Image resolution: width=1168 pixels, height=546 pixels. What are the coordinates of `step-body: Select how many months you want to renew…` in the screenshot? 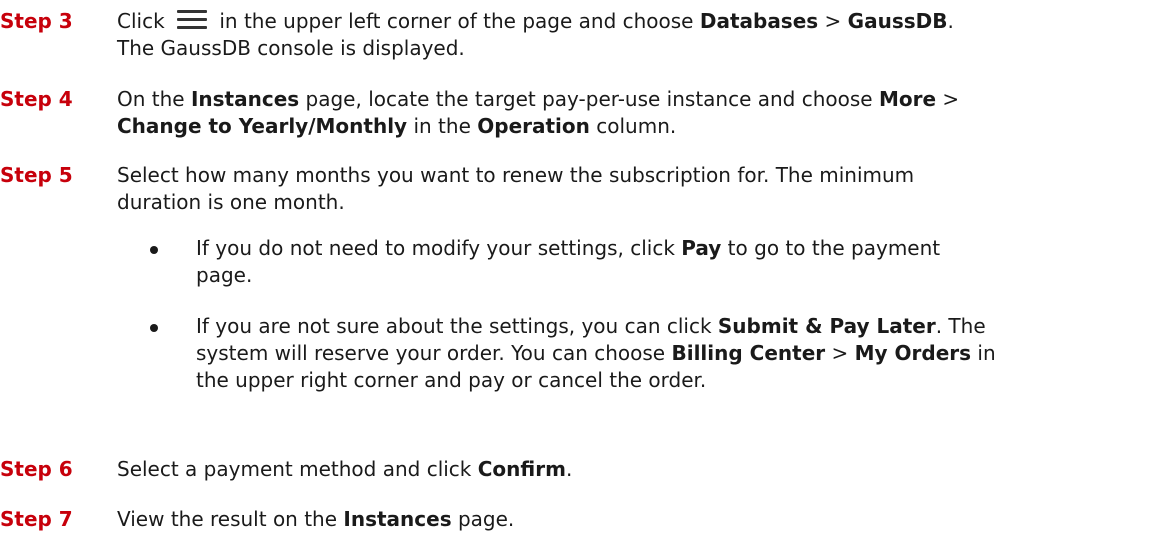 It's located at (640, 189).